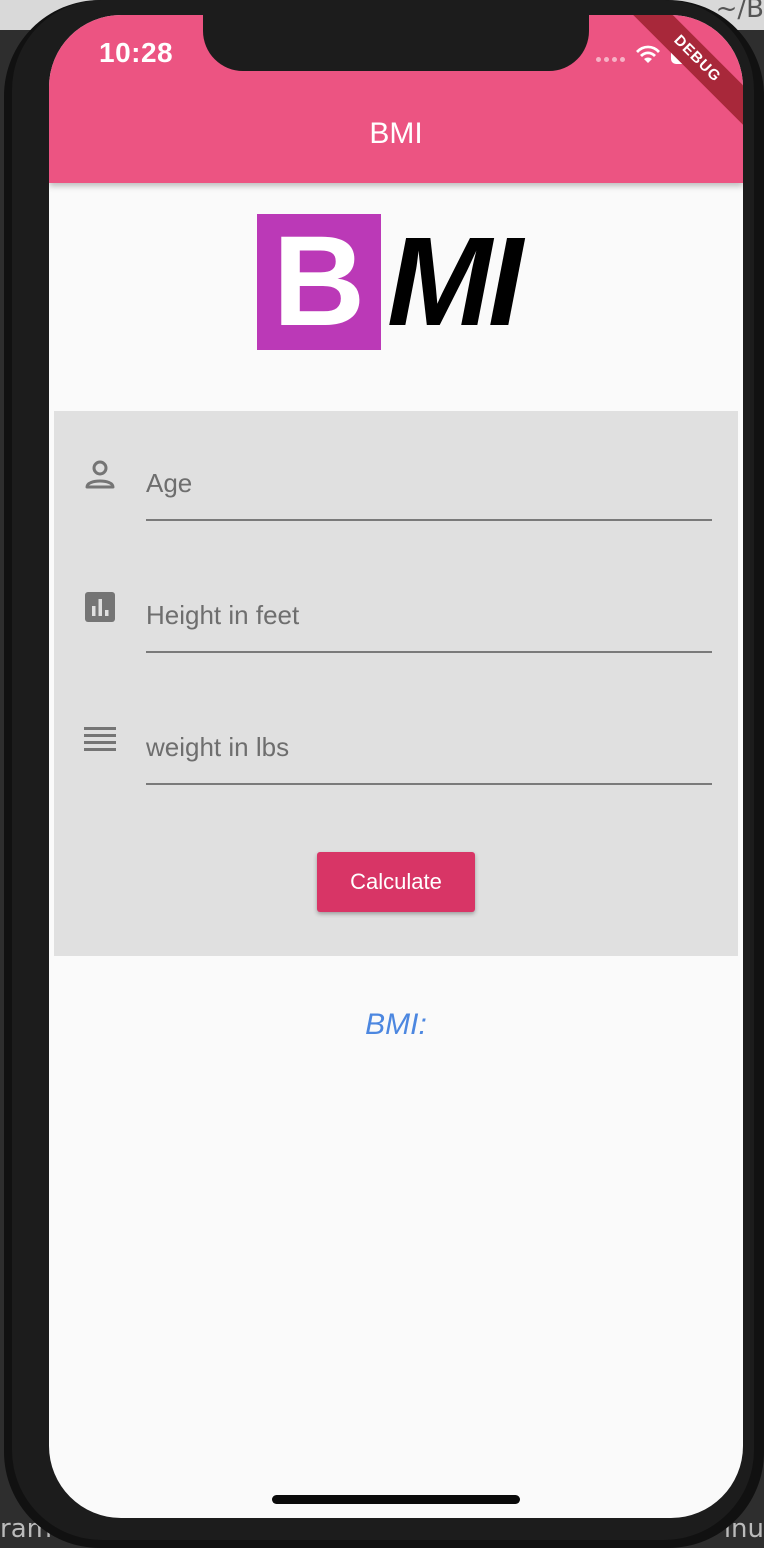 This screenshot has width=764, height=1548. What do you see at coordinates (683, 74) in the screenshot?
I see `debug-banner: DEBUG` at bounding box center [683, 74].